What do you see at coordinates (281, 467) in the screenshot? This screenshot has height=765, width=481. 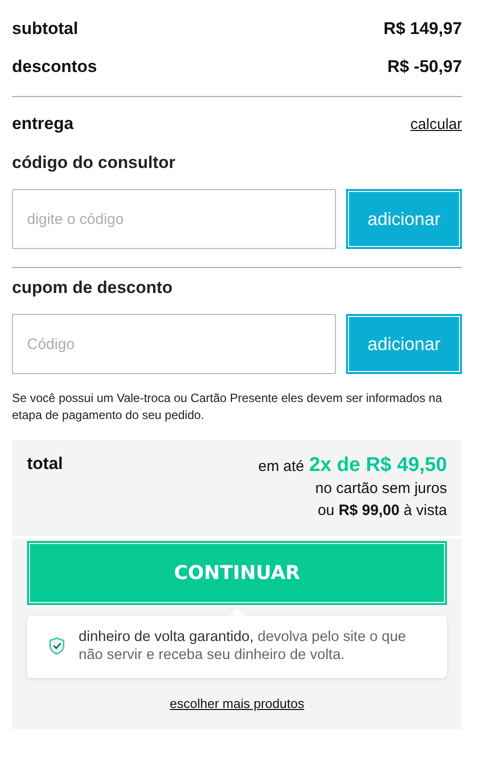 I see `installment-prefix: em até` at bounding box center [281, 467].